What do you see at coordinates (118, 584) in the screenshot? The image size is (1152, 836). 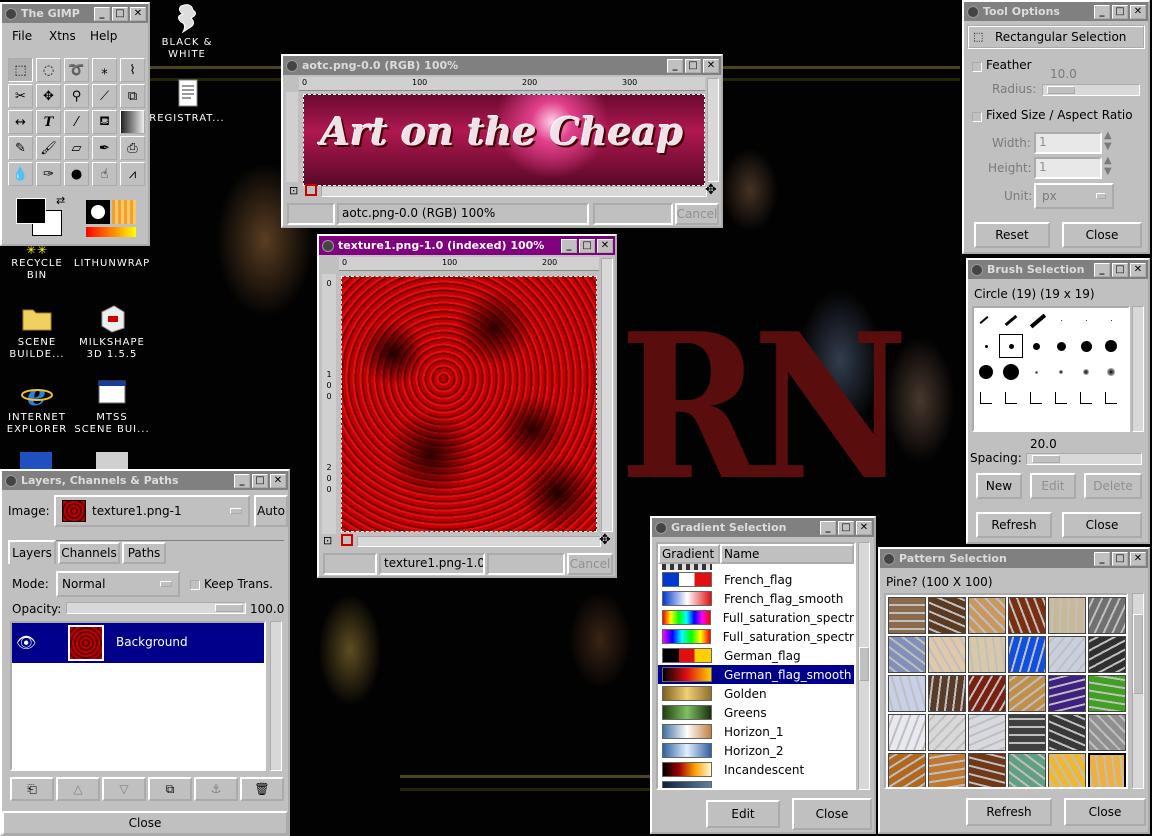 I see `mode-select: Normal` at bounding box center [118, 584].